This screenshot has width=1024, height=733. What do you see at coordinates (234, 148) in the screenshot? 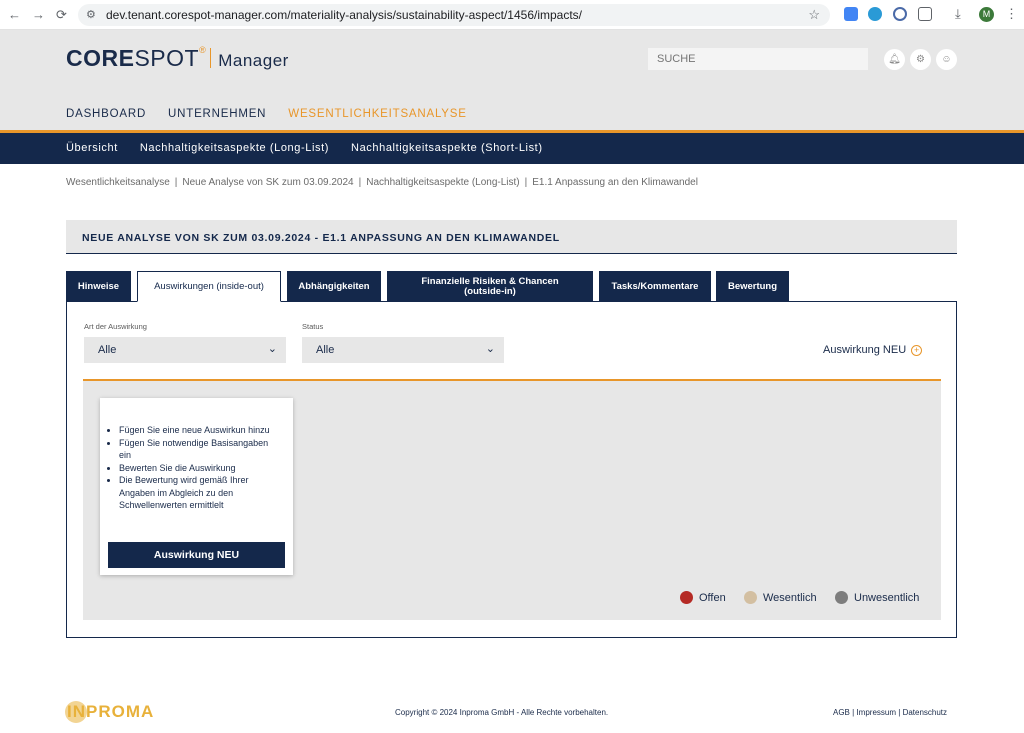
I see `subnav-long-list: Nachhaltigkeitsaspekte (Long-List)` at bounding box center [234, 148].